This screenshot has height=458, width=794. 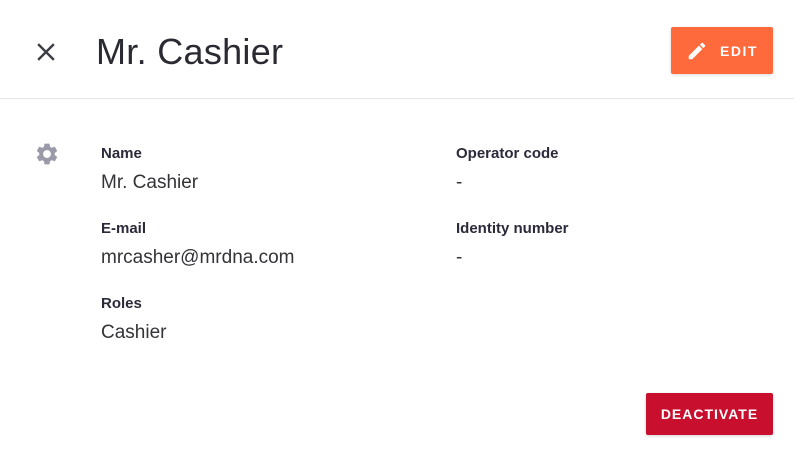 I want to click on gear-icon, so click(x=47, y=154).